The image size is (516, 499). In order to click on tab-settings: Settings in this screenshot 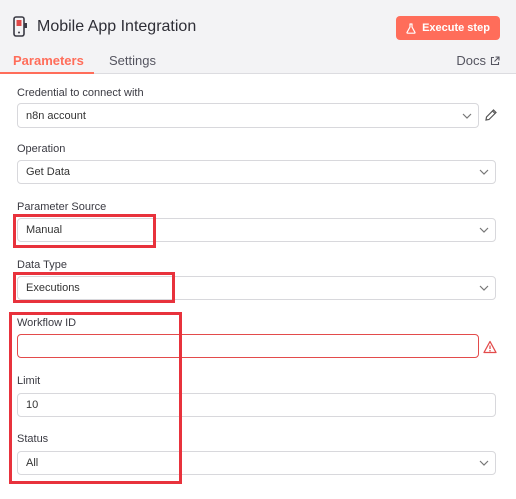, I will do `click(132, 60)`.